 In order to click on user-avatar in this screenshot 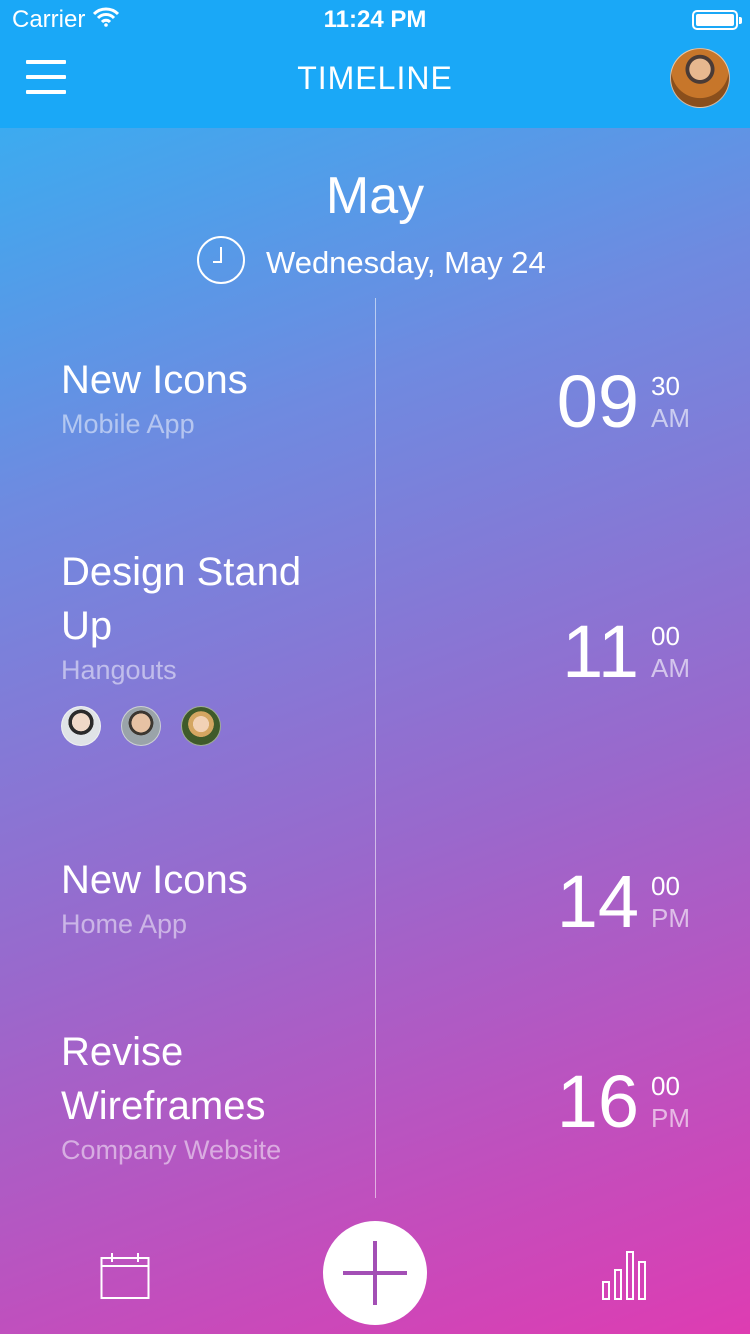, I will do `click(700, 78)`.